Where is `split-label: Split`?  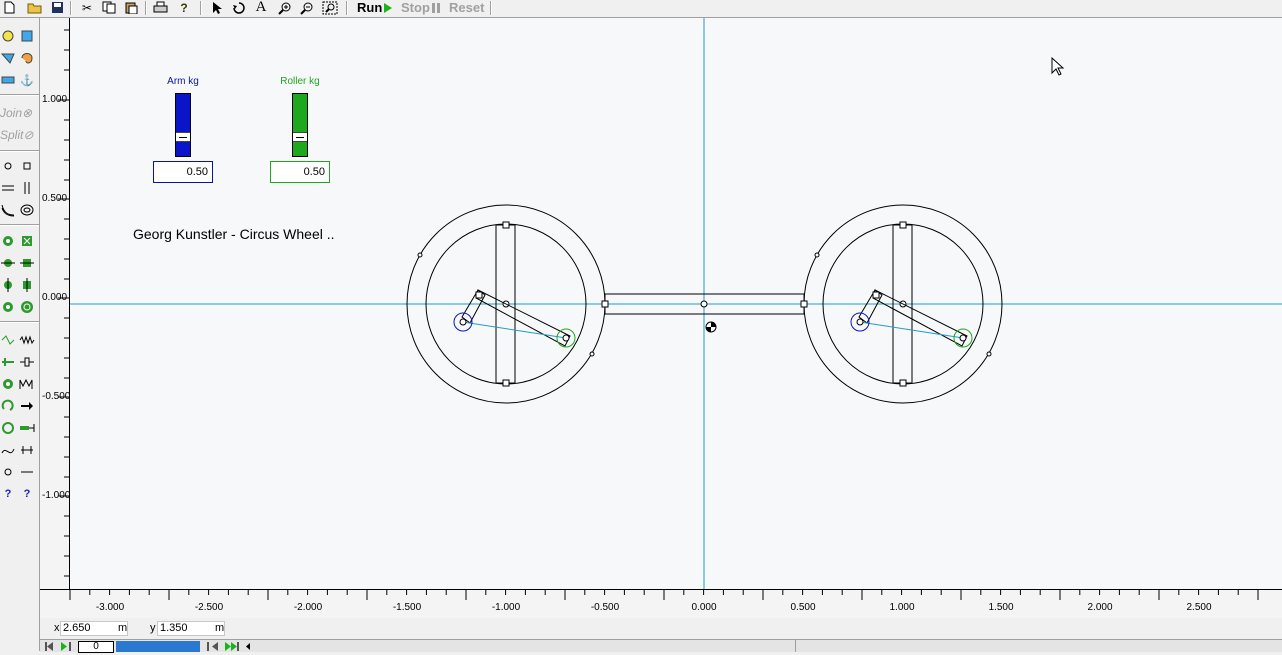
split-label: Split is located at coordinates (12, 135).